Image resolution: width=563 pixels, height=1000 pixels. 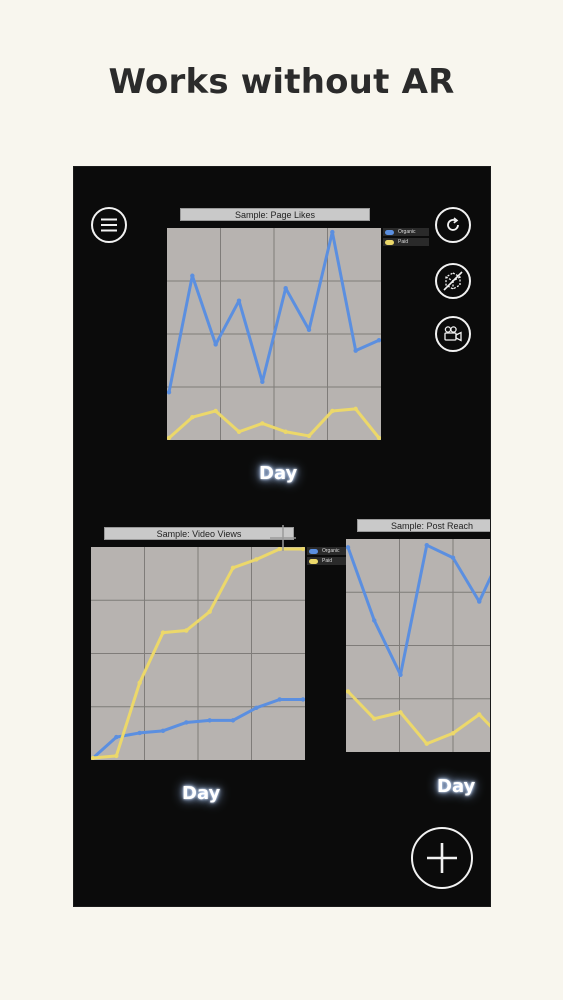 I want to click on plus-icon, so click(x=442, y=858).